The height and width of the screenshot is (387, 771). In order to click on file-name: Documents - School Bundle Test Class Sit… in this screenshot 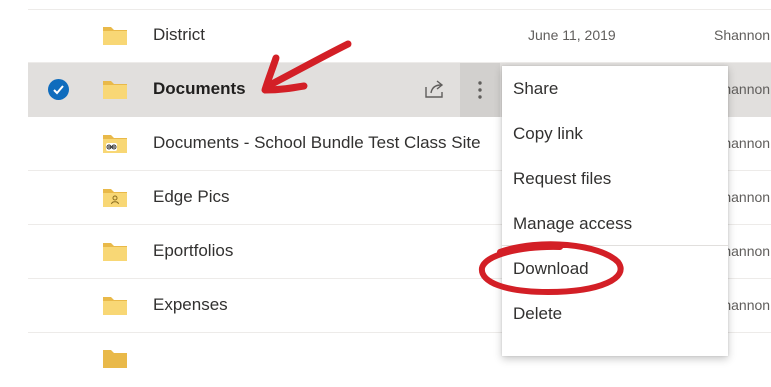, I will do `click(317, 143)`.